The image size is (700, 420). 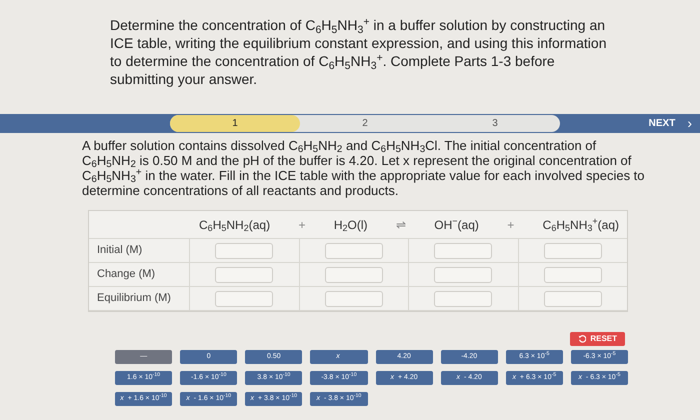 What do you see at coordinates (456, 225) in the screenshot?
I see `species-label: OH$^{−}$(aq)` at bounding box center [456, 225].